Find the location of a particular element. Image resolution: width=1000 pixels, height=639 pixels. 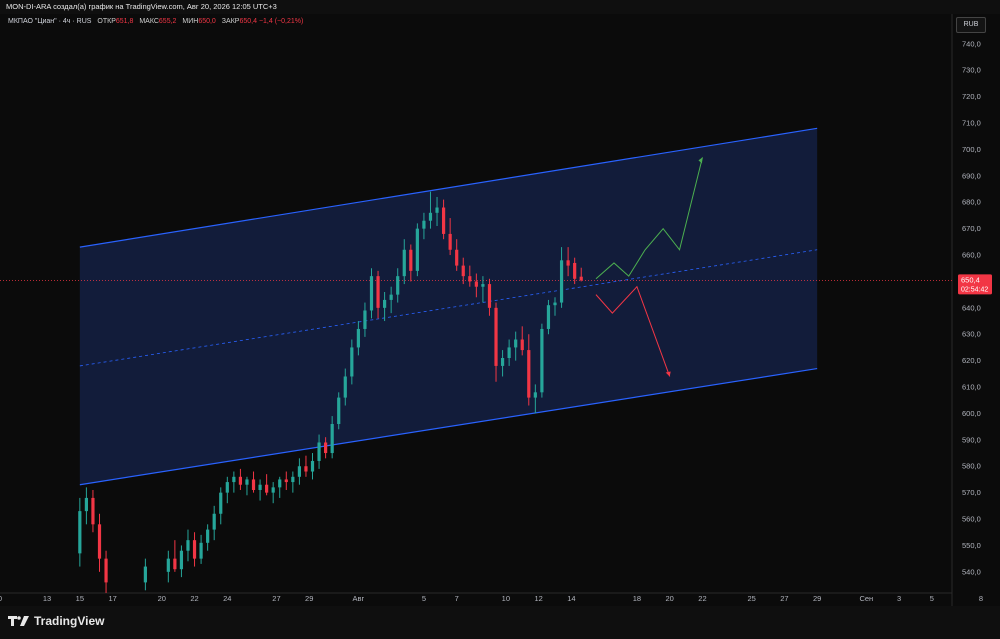

y-tick-label: 550,0 is located at coordinates (971, 545).